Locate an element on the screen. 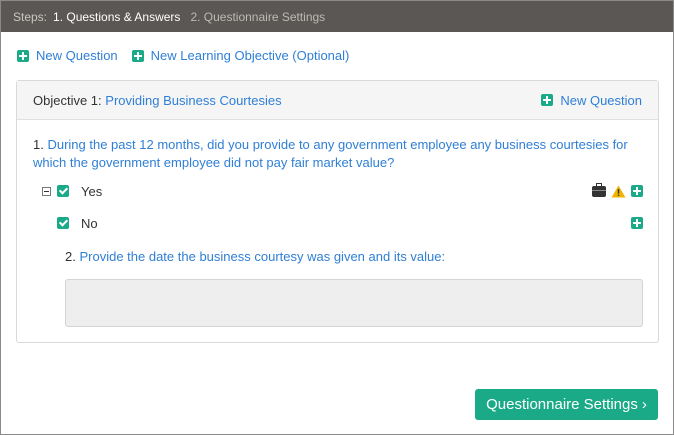 Image resolution: width=674 pixels, height=435 pixels. step-questions-answers: 1. Questions & Answers is located at coordinates (116, 17).